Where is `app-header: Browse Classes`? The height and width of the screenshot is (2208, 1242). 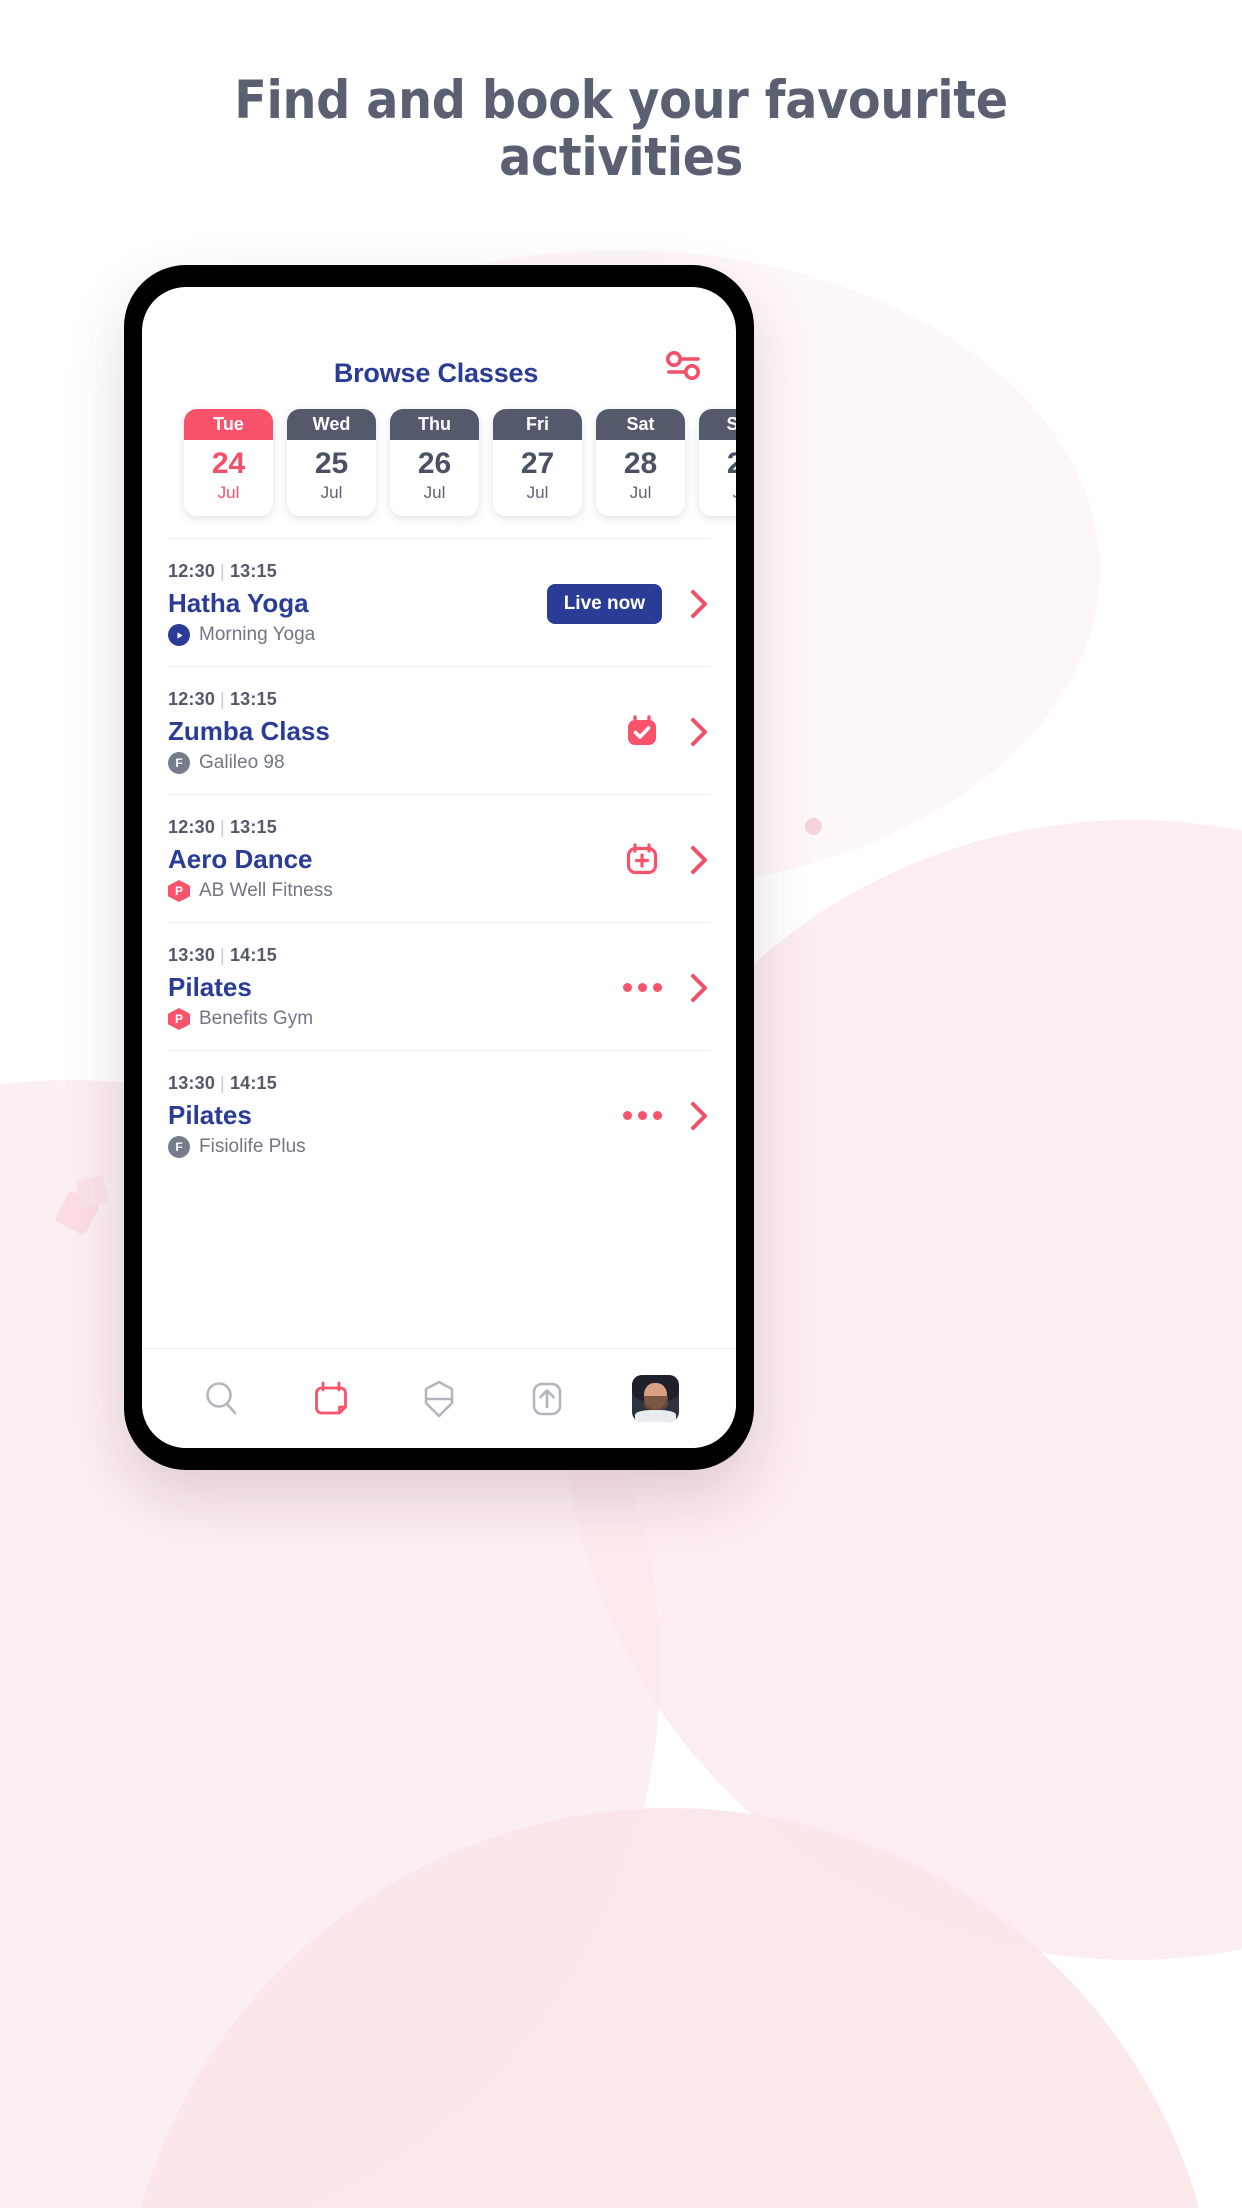
app-header: Browse Classes is located at coordinates (439, 343).